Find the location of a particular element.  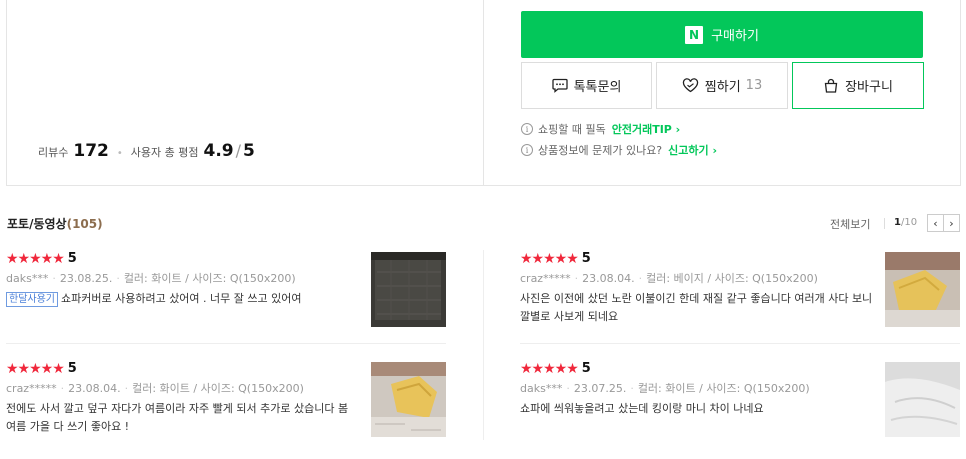

heart-icon is located at coordinates (690, 85).